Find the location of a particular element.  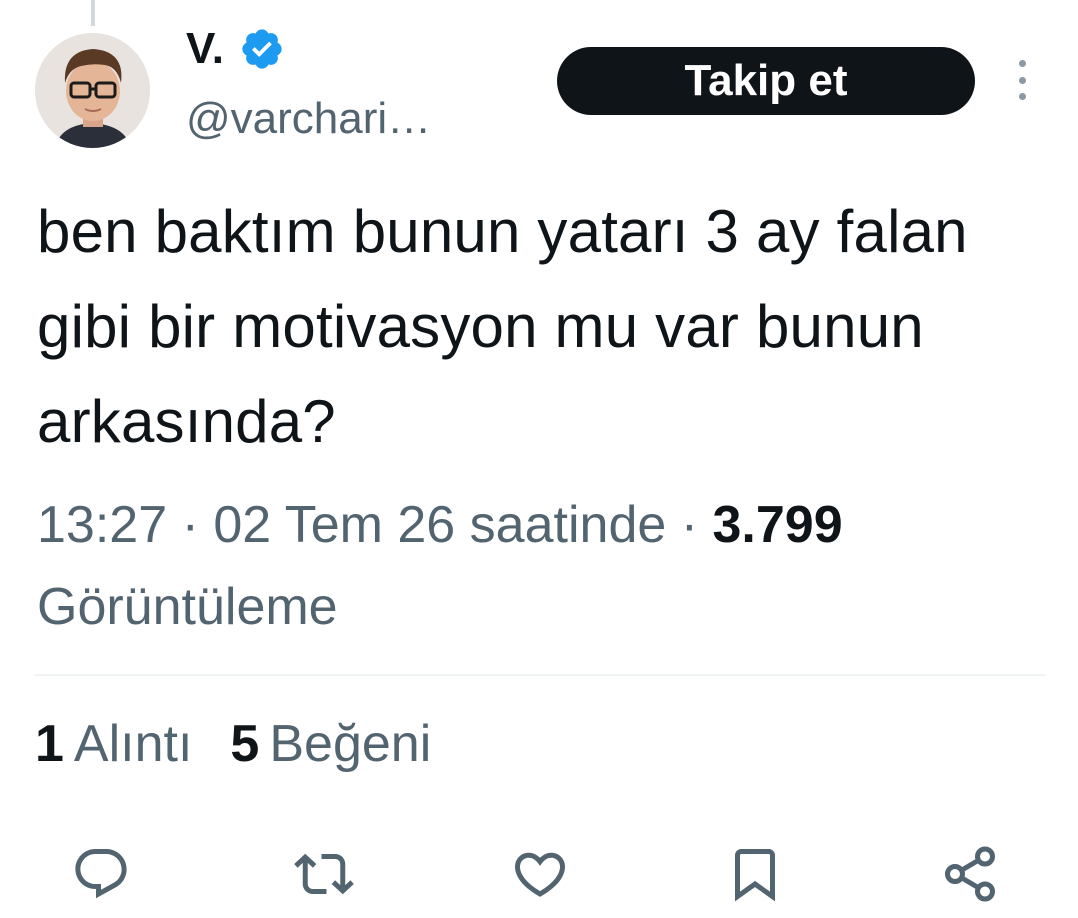

avatar is located at coordinates (92, 90).